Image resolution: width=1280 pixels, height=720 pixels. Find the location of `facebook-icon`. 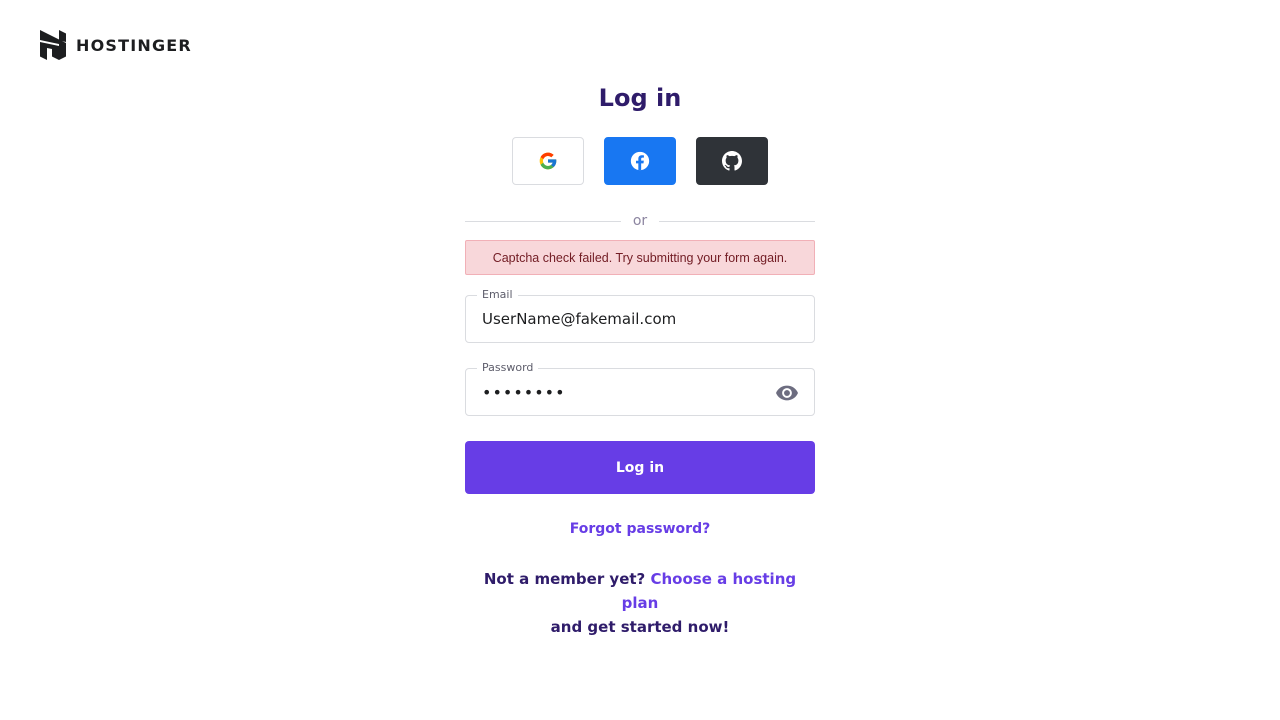

facebook-icon is located at coordinates (640, 161).